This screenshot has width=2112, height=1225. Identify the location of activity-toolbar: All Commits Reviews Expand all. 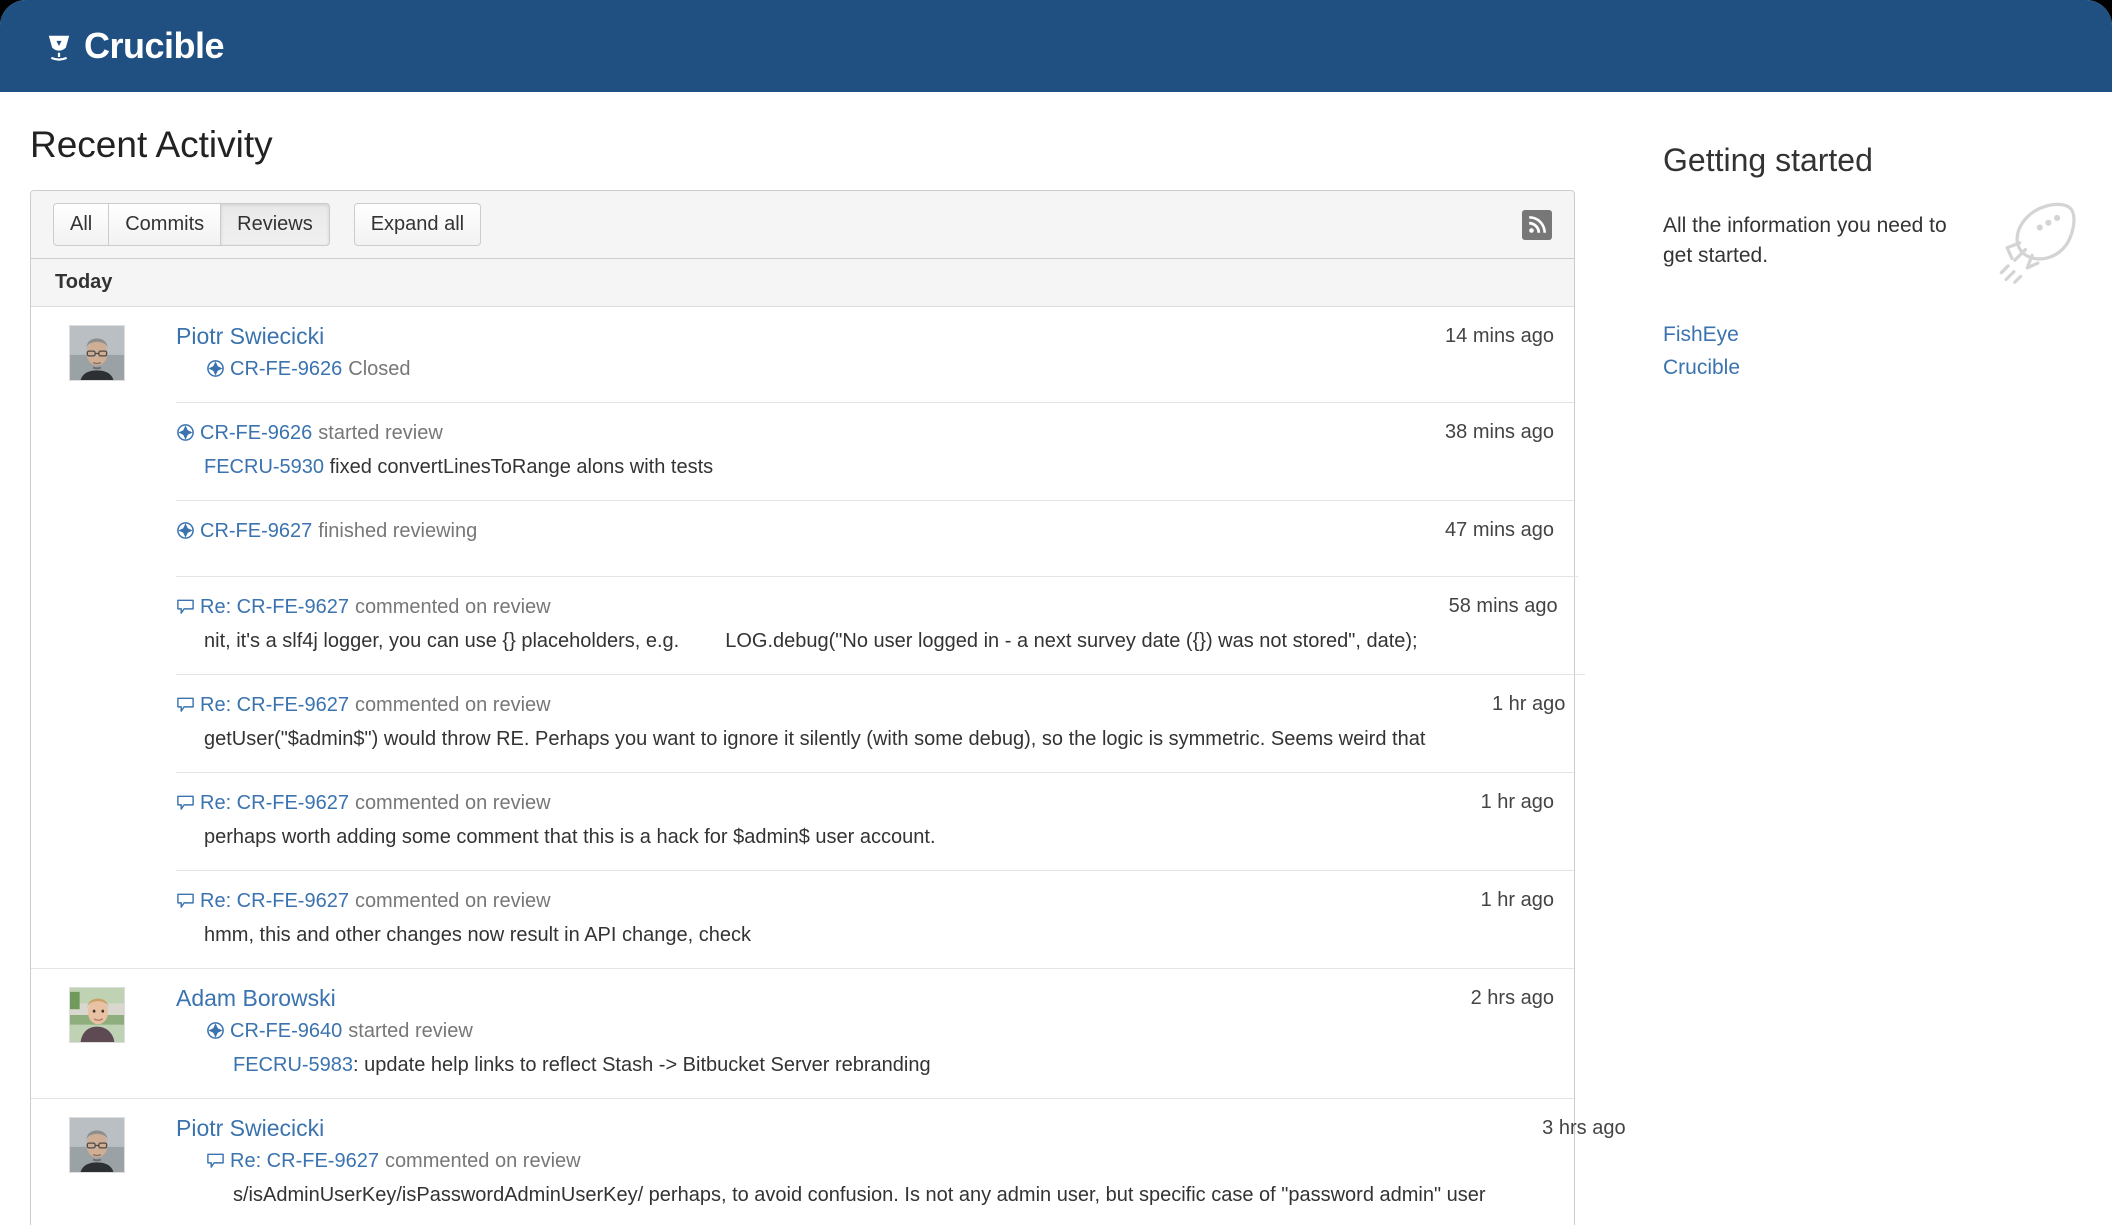
(802, 225).